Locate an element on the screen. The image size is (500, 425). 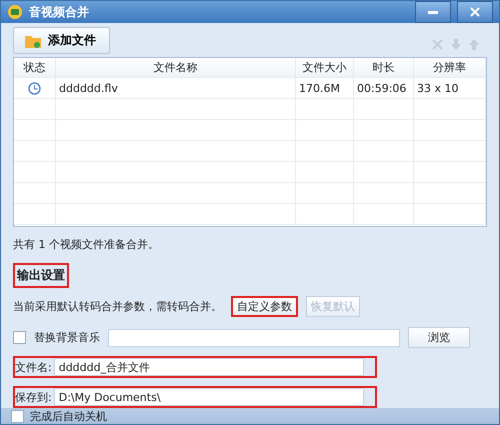
close-button is located at coordinates (475, 12).